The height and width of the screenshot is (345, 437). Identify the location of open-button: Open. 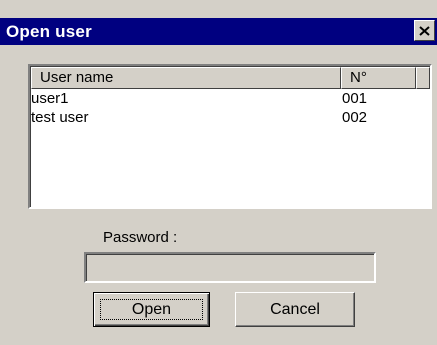
(151, 309).